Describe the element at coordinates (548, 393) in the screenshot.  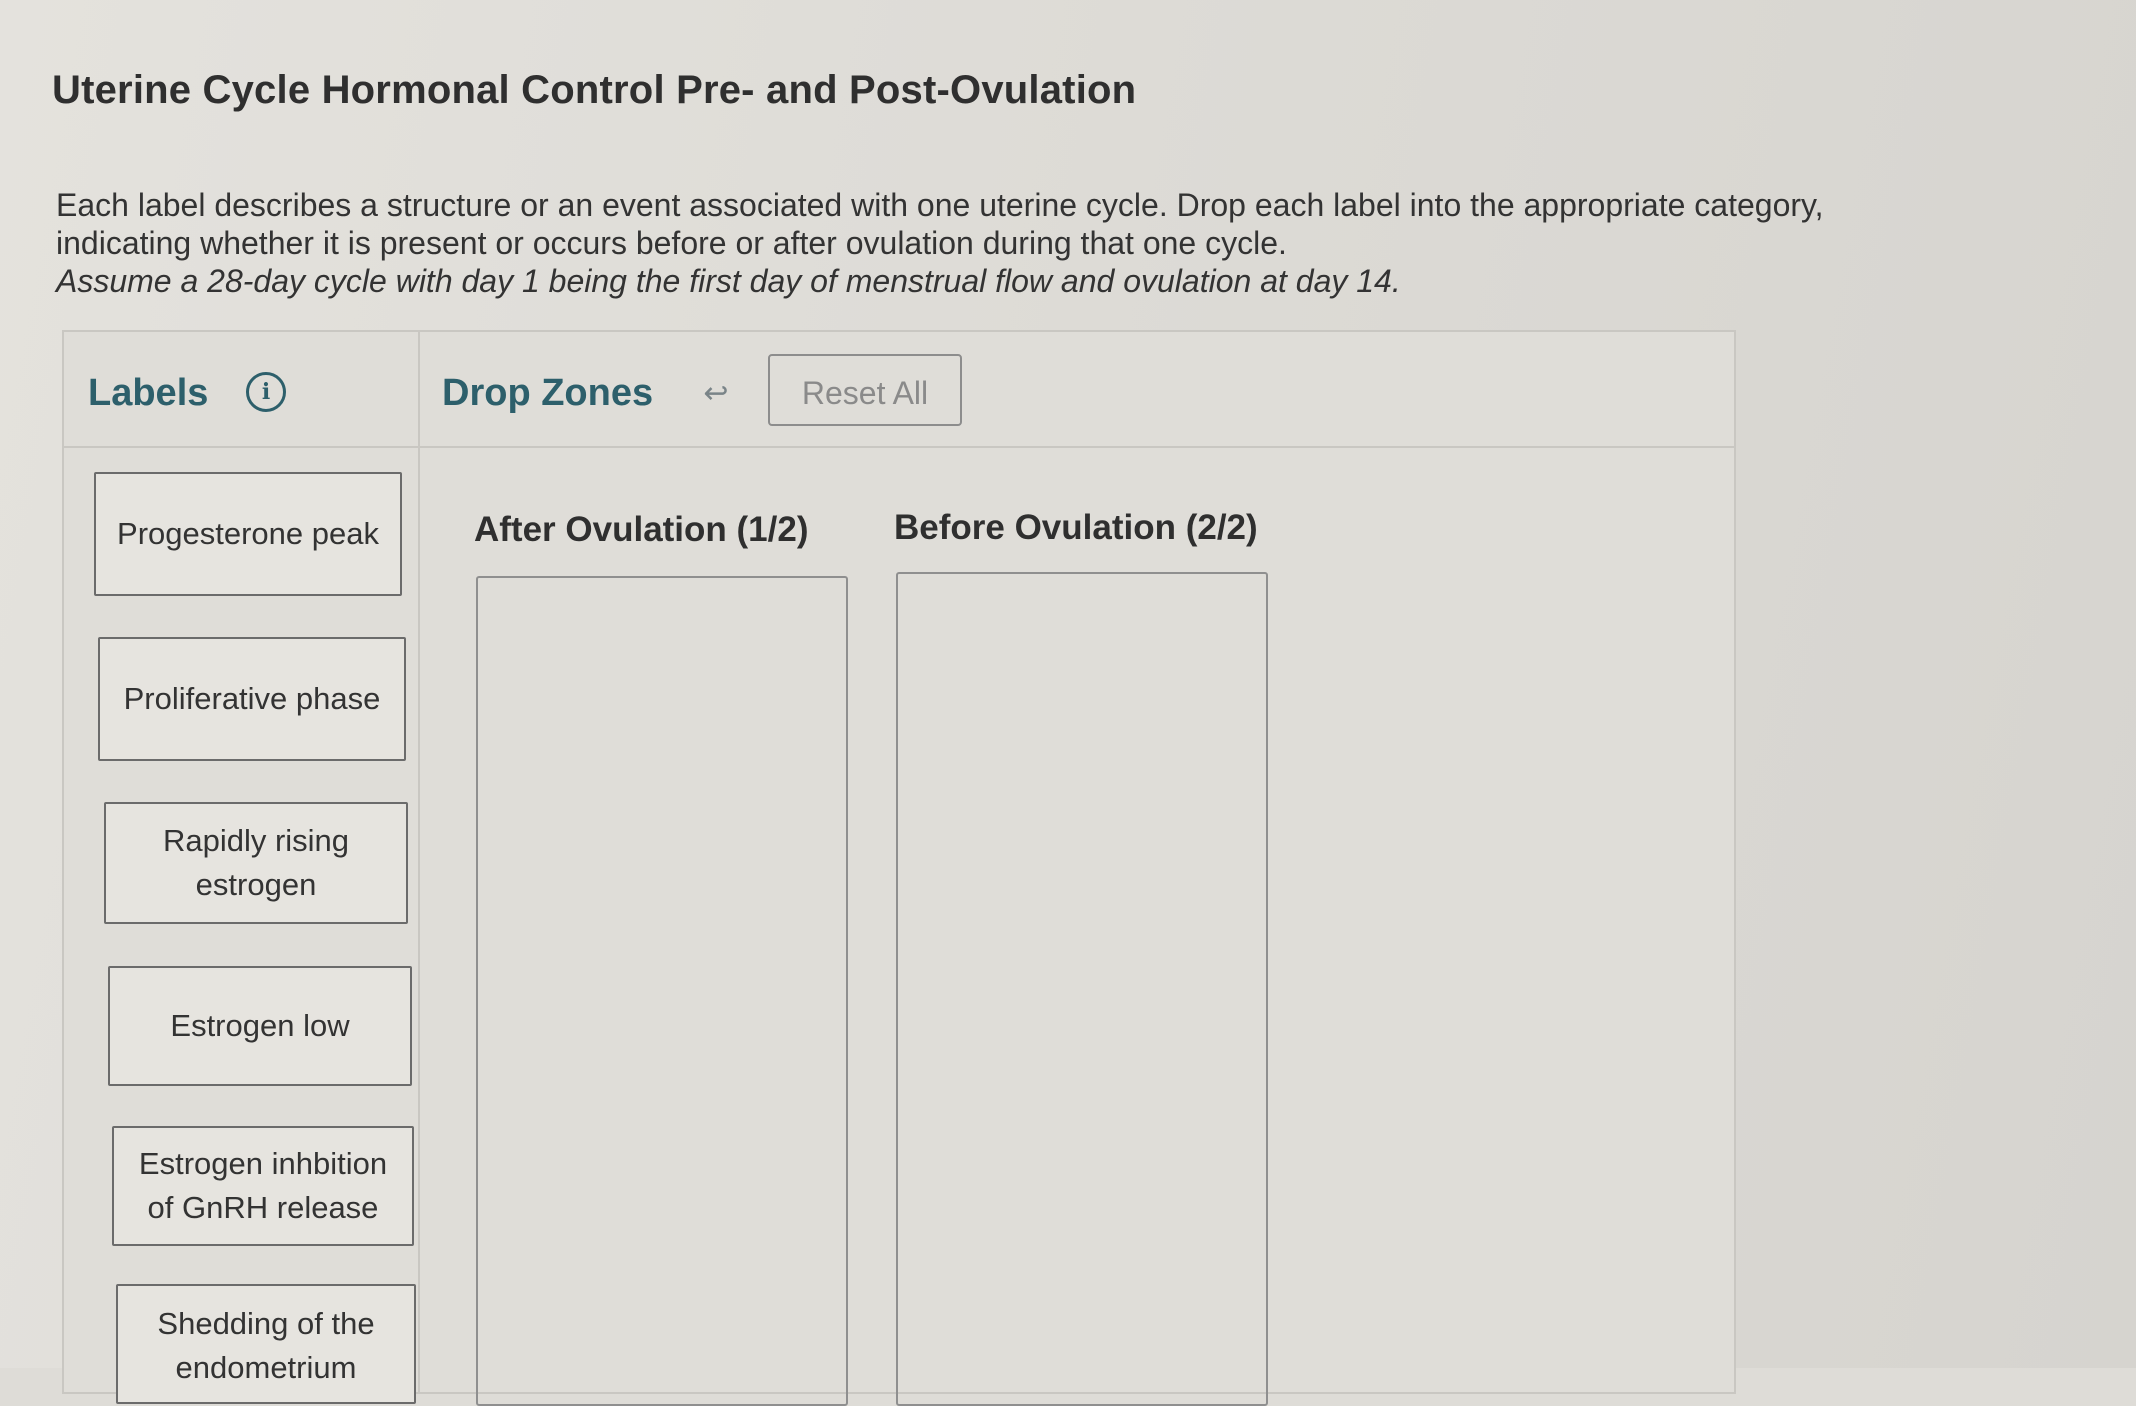
I see `drop-zones-heading: Drop Zones` at that location.